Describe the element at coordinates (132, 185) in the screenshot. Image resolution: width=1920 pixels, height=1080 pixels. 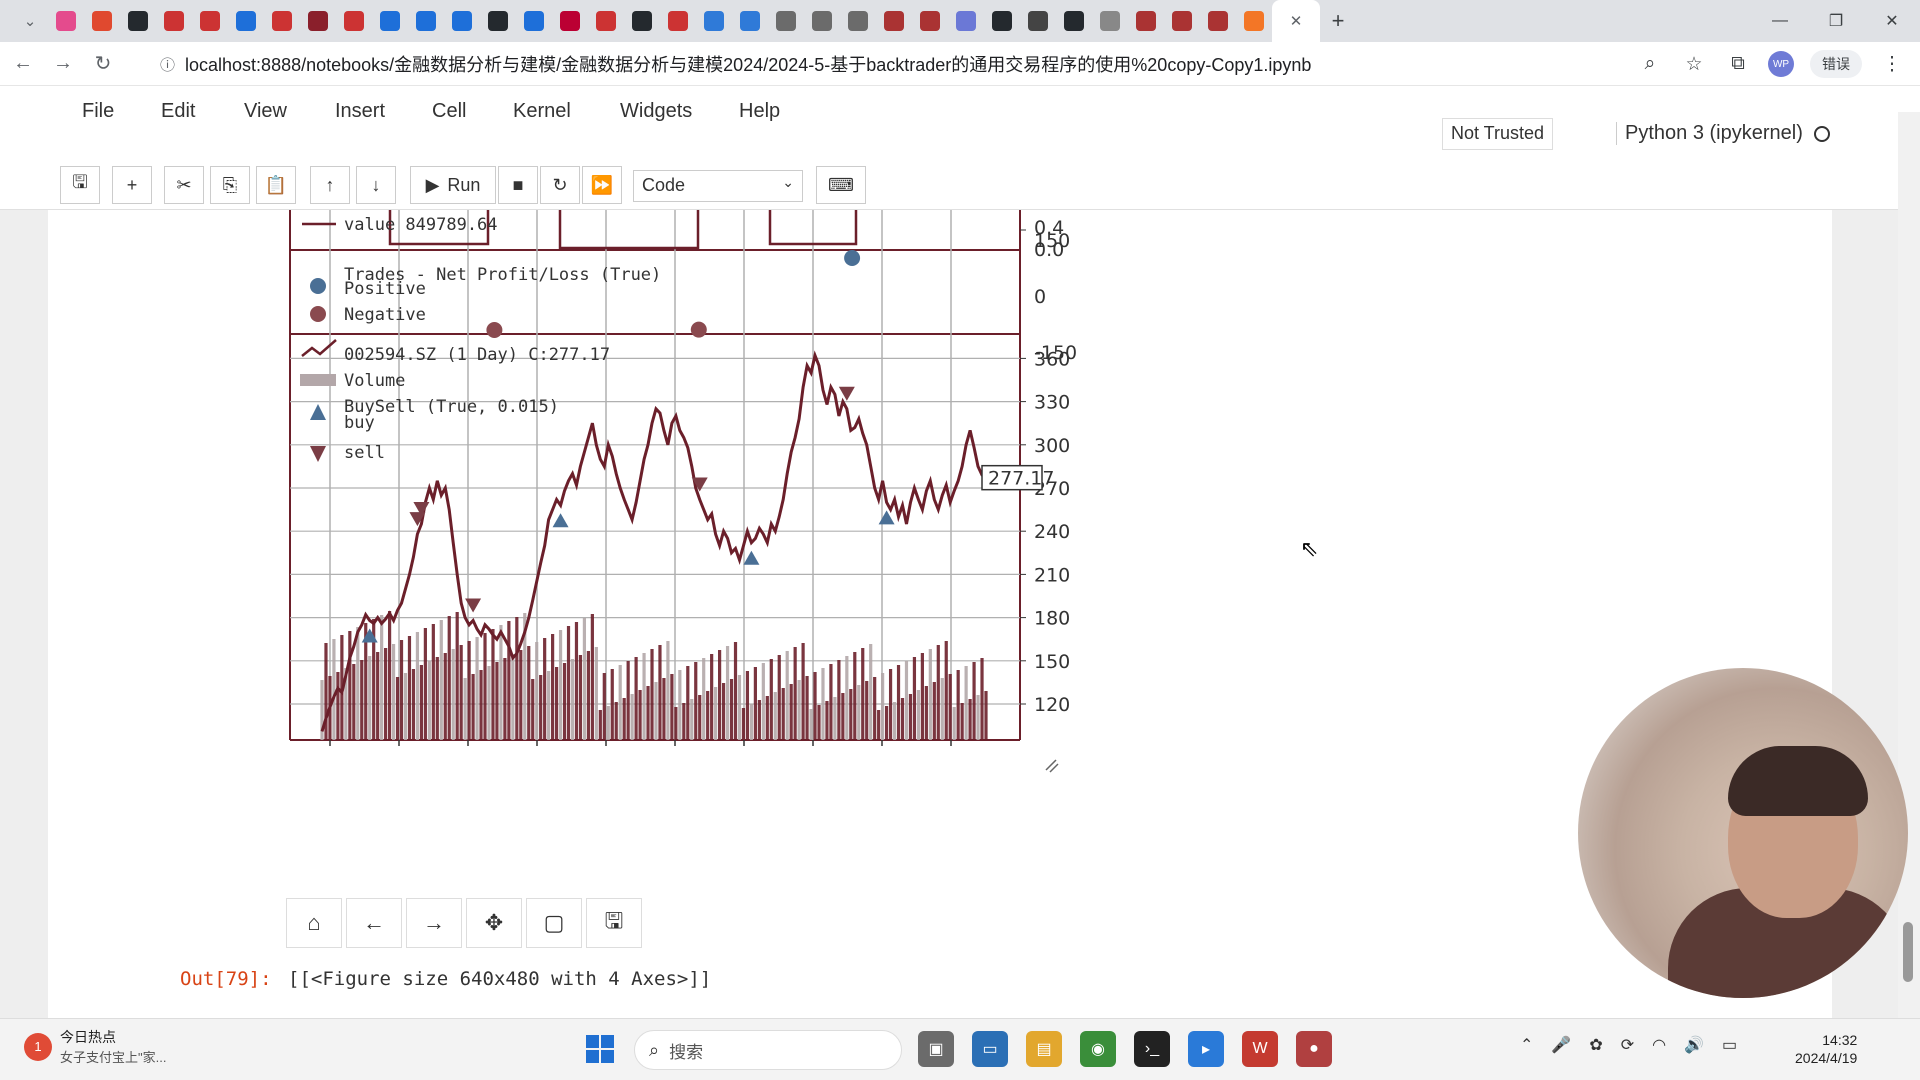
I see `insert-cell-icon: +` at that location.